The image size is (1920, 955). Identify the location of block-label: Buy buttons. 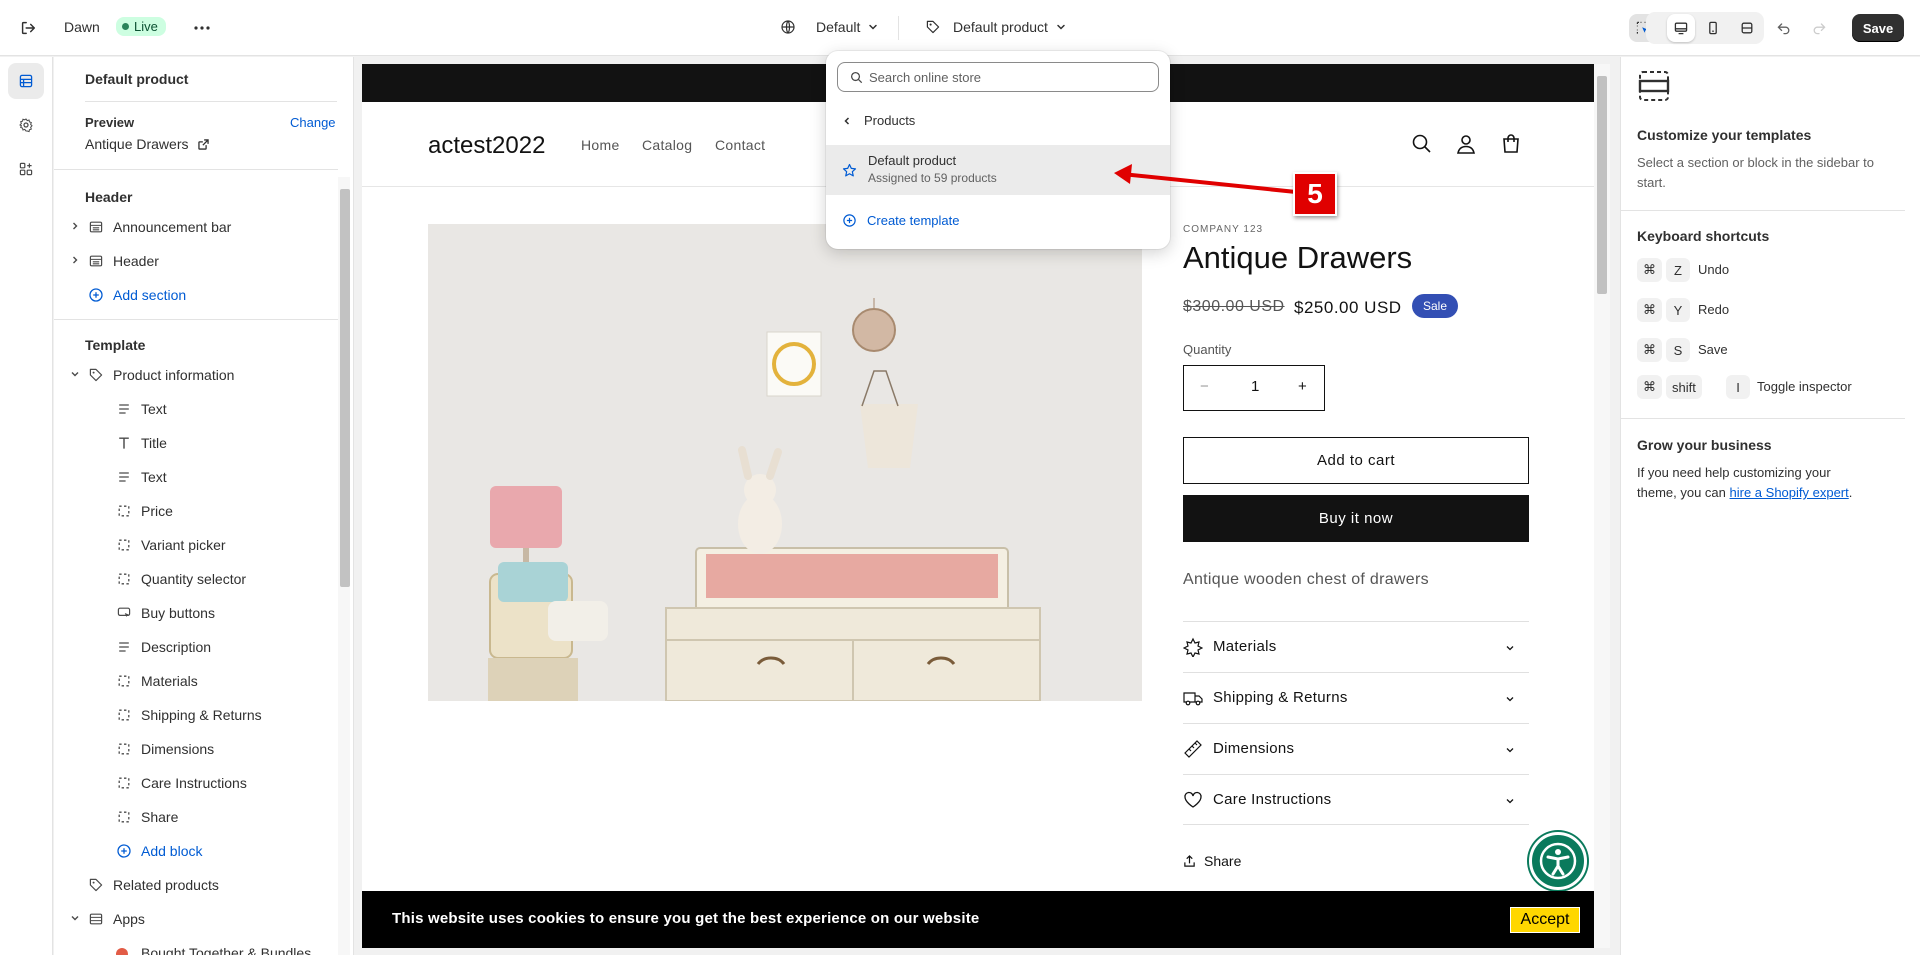
(178, 613).